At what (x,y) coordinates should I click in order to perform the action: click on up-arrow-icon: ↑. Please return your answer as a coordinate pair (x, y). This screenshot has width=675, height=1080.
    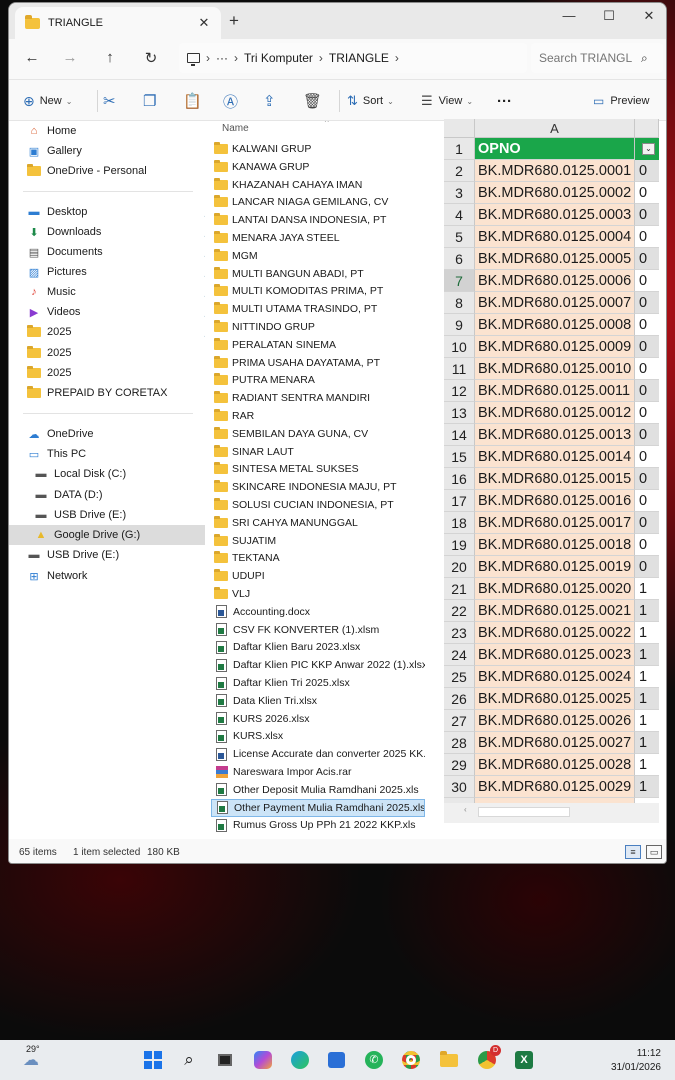
    Looking at the image, I should click on (110, 59).